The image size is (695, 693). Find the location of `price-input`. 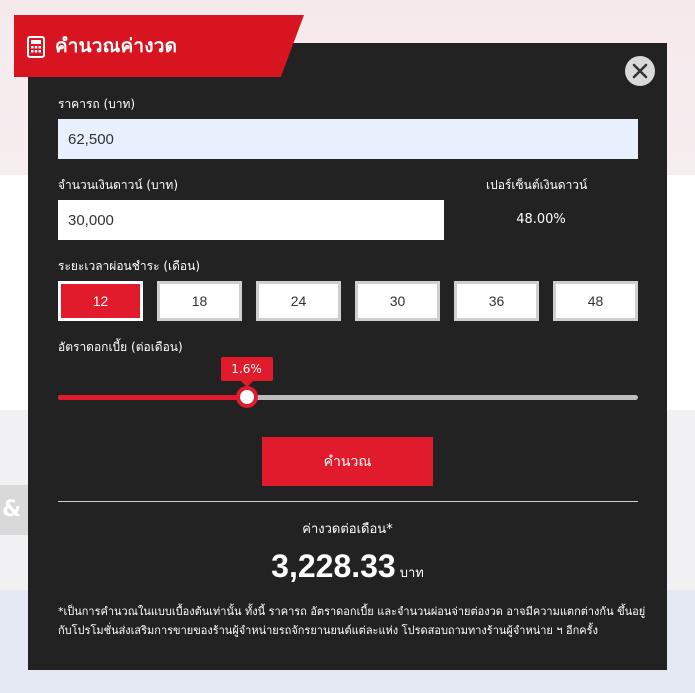

price-input is located at coordinates (348, 139).